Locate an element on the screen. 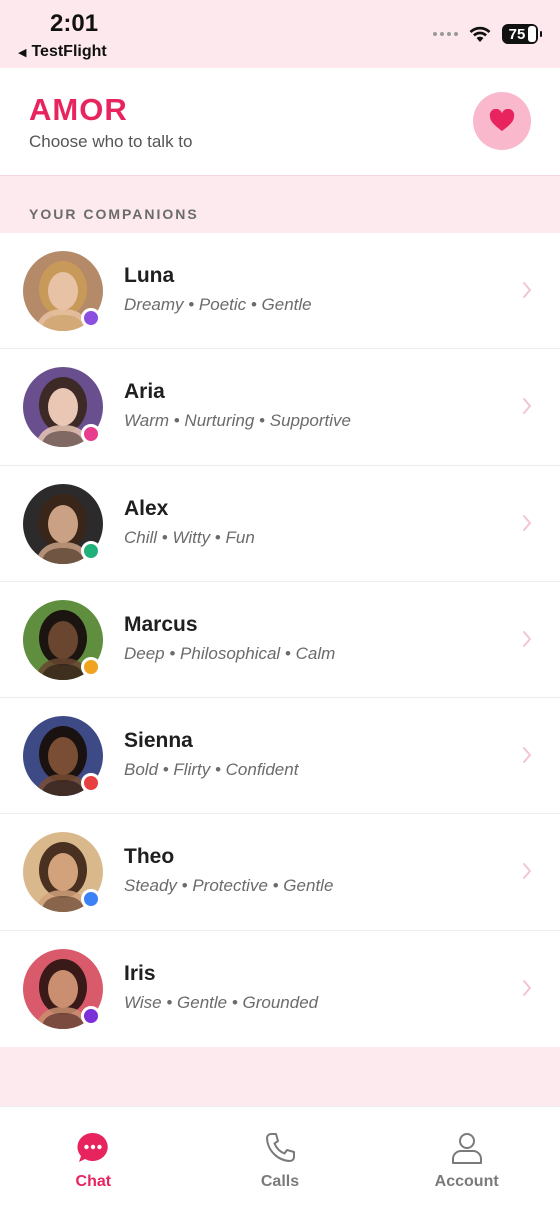 This screenshot has height=1212, width=560. companion-traits: Warm • Nurturing • Supportive is located at coordinates (238, 421).